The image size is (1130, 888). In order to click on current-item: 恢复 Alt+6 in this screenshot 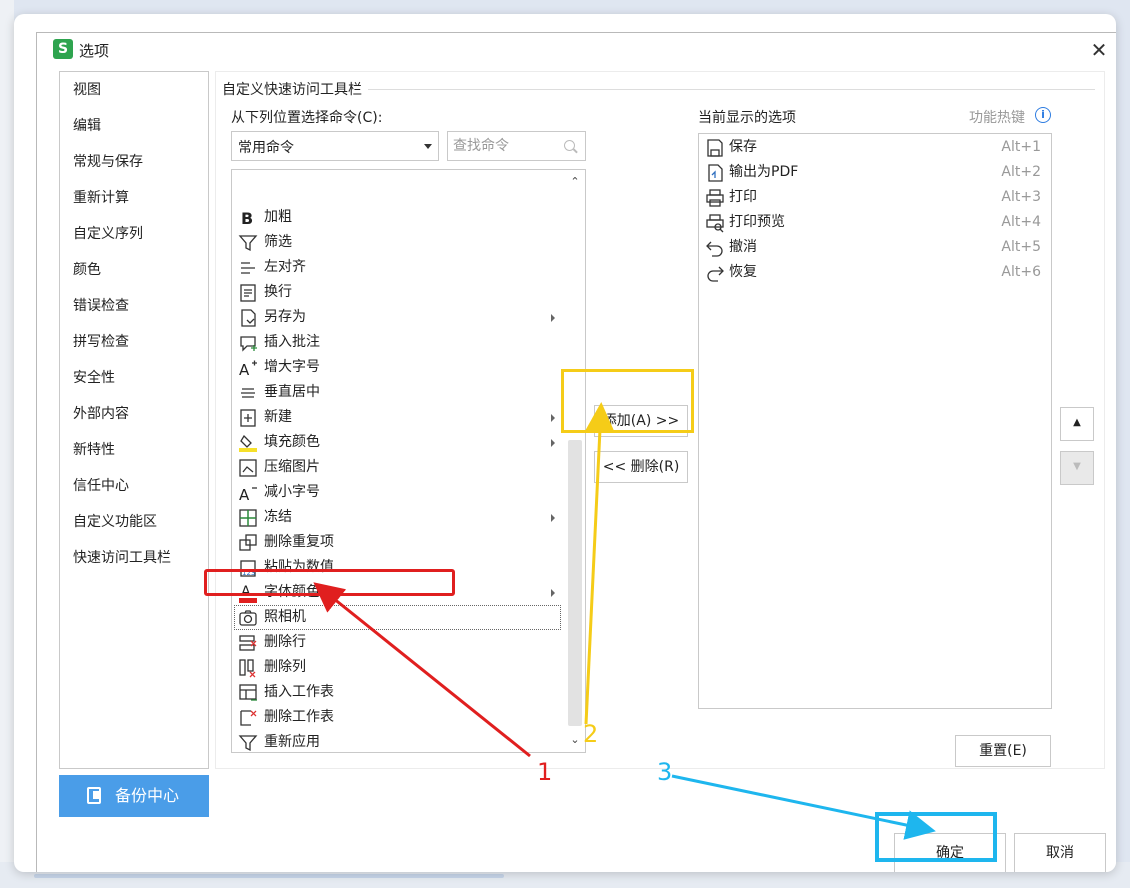, I will do `click(874, 272)`.